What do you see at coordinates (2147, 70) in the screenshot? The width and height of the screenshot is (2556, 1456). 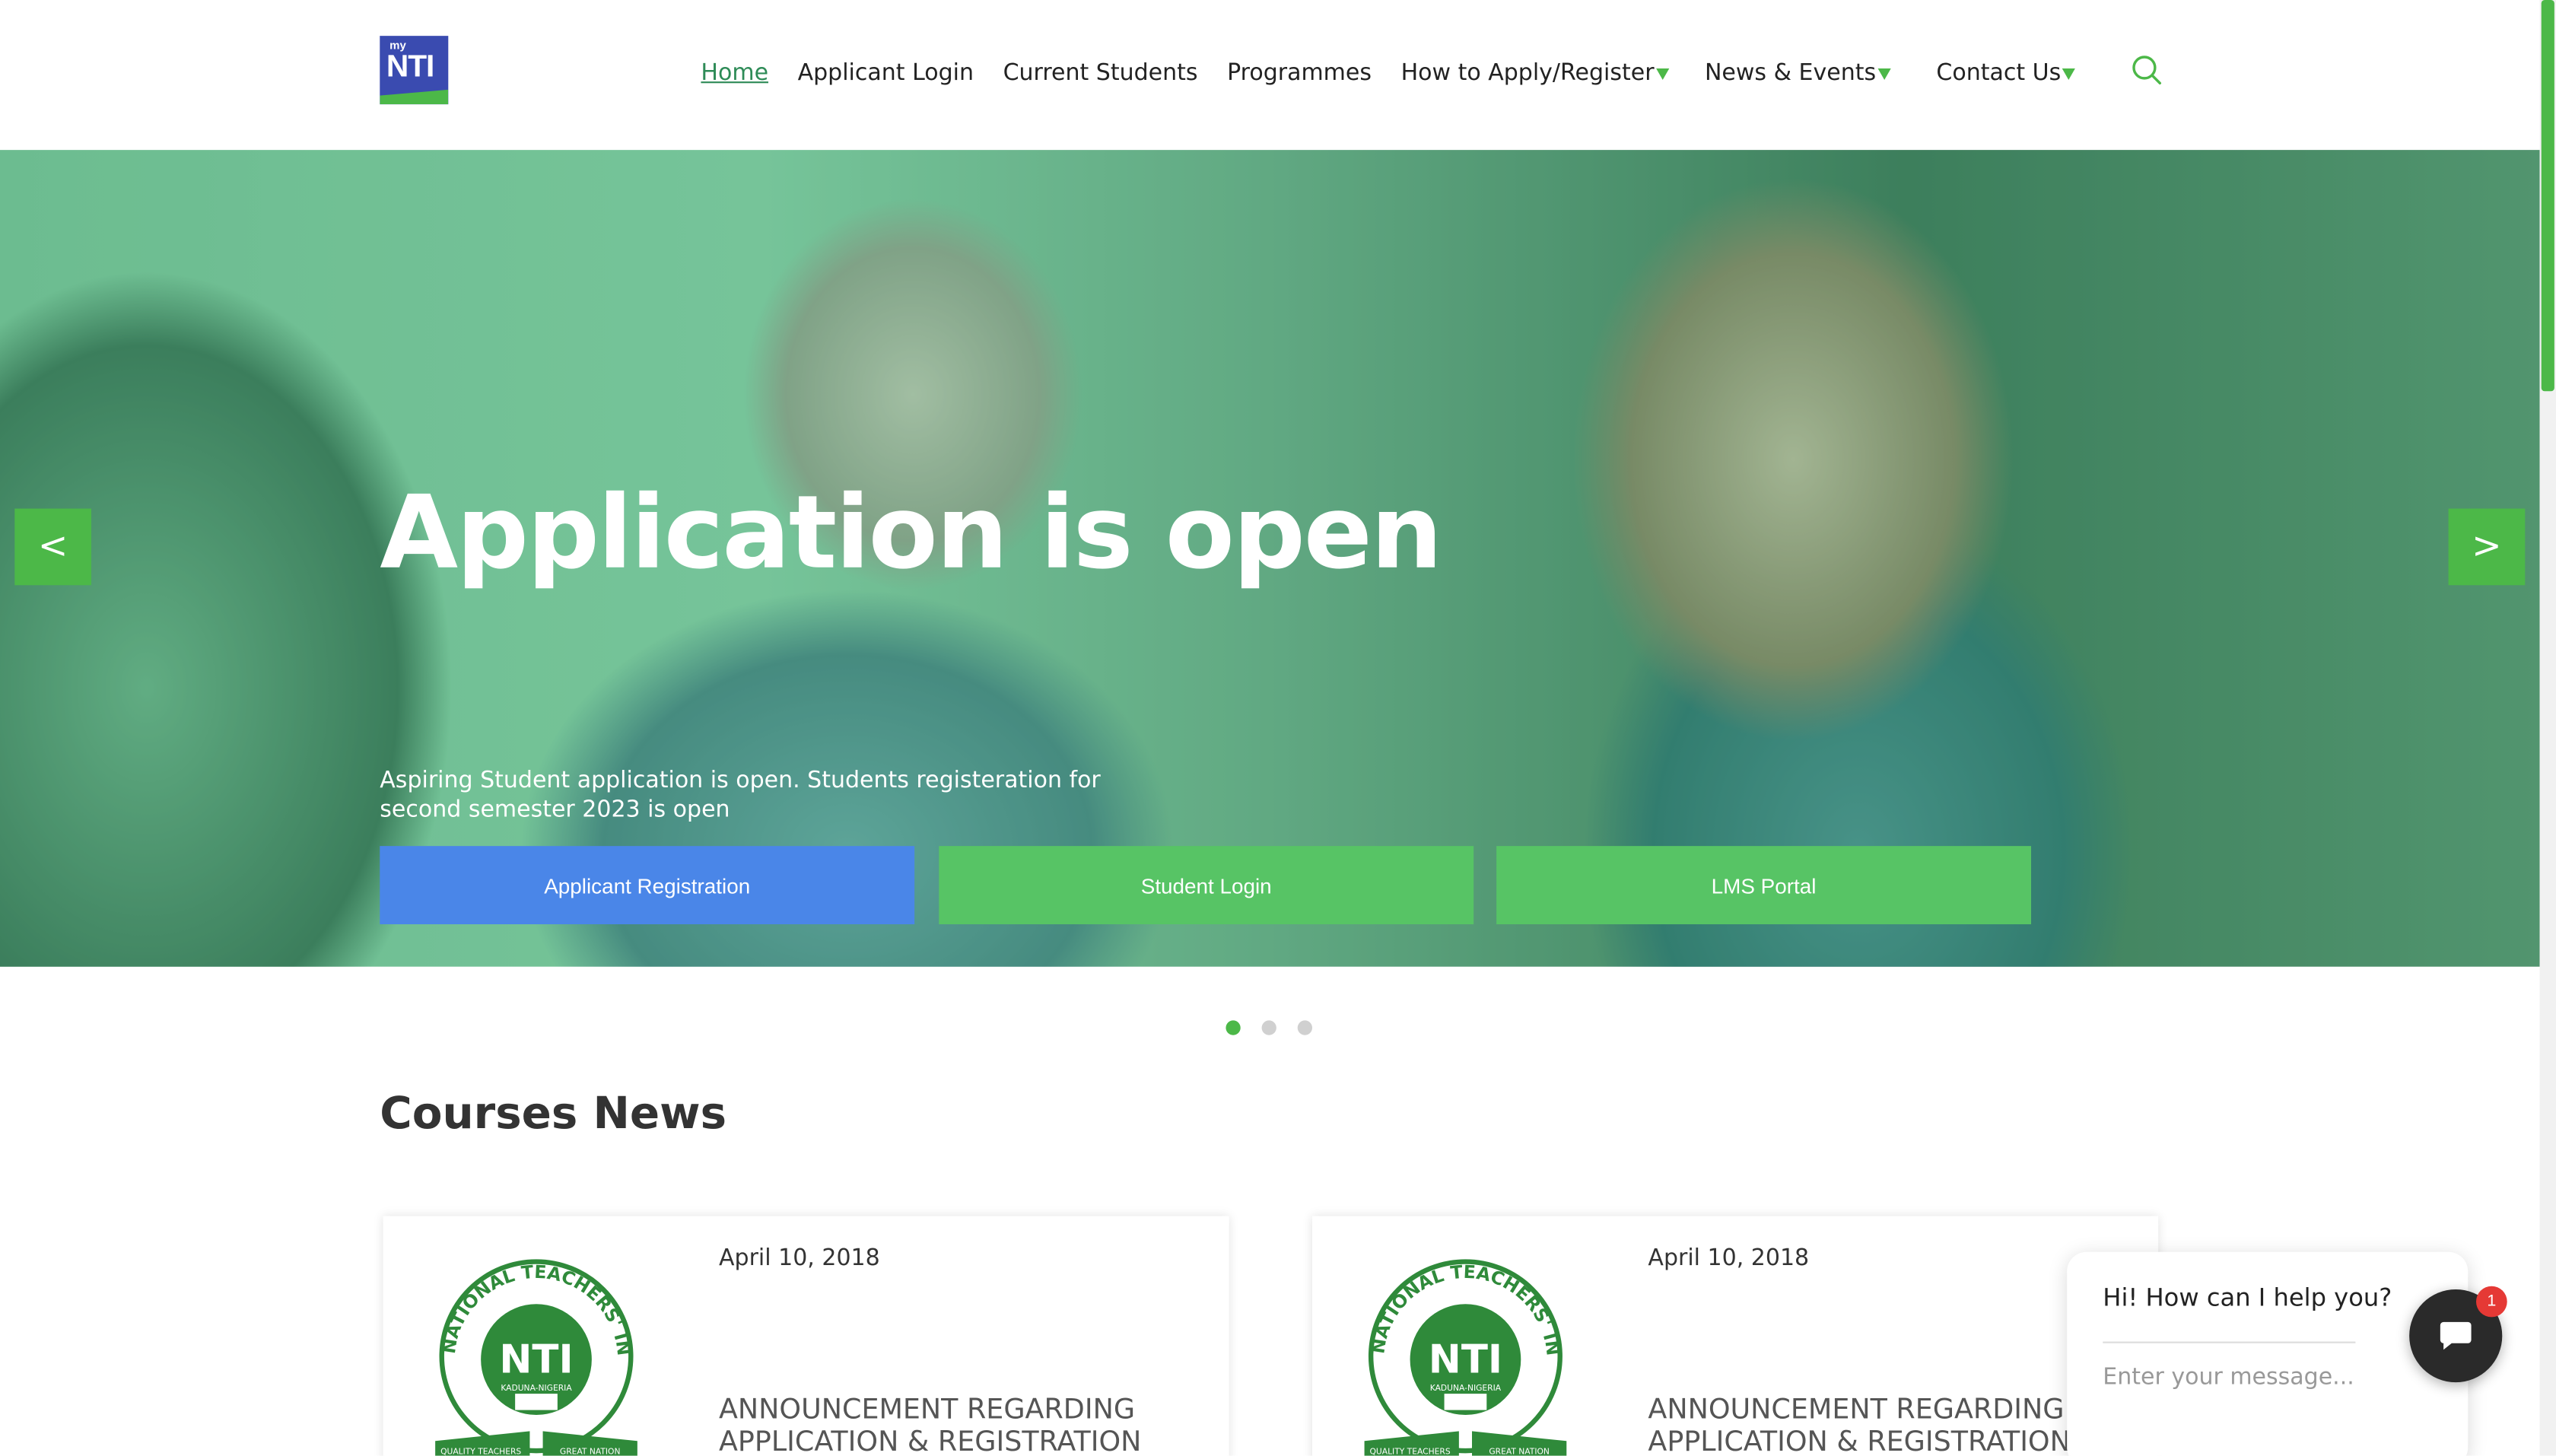 I see `search-icon` at bounding box center [2147, 70].